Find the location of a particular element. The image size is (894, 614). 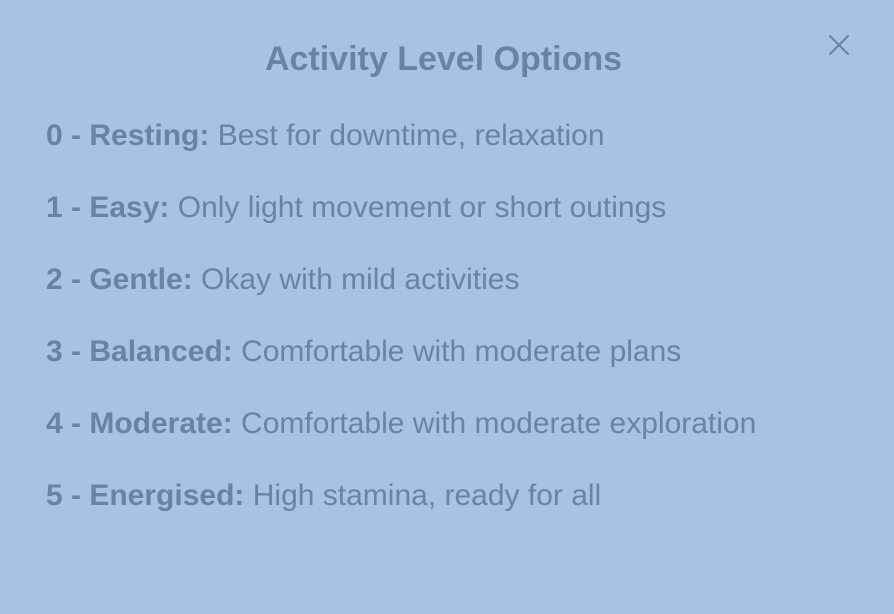

level-description: Comfortable with moderate exploration is located at coordinates (499, 423).